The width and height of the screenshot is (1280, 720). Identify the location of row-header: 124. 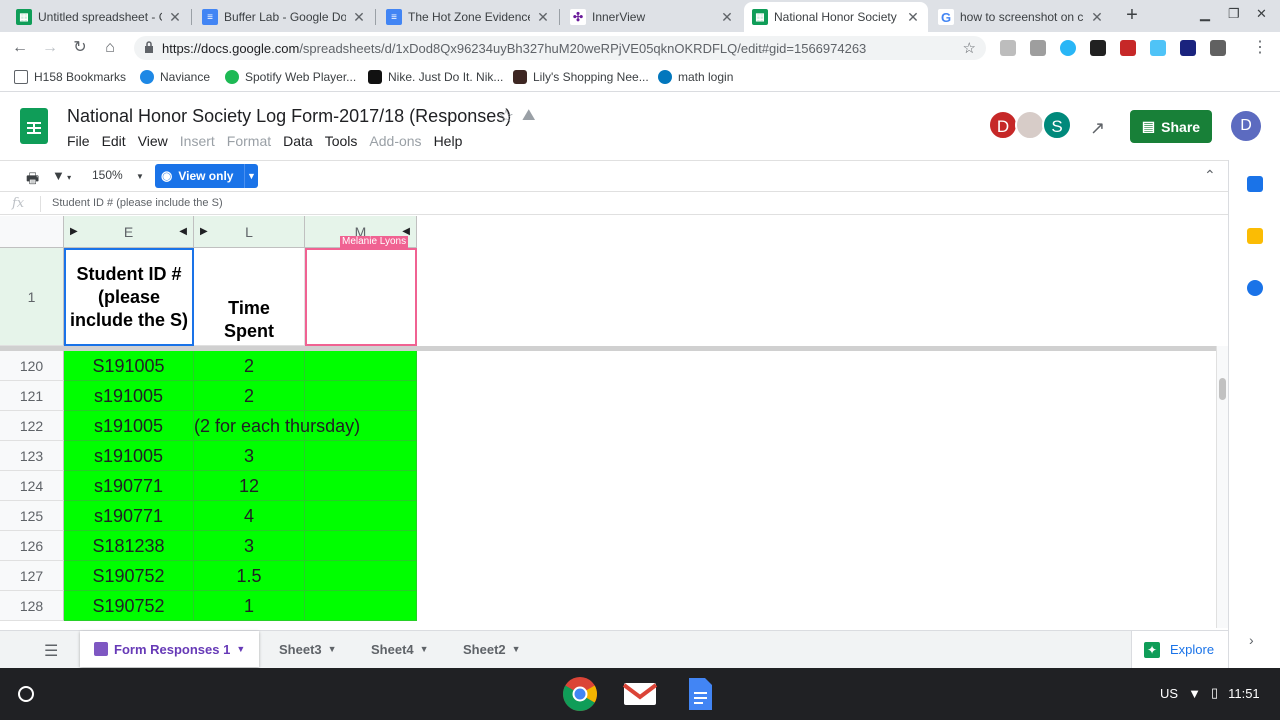
(32, 486).